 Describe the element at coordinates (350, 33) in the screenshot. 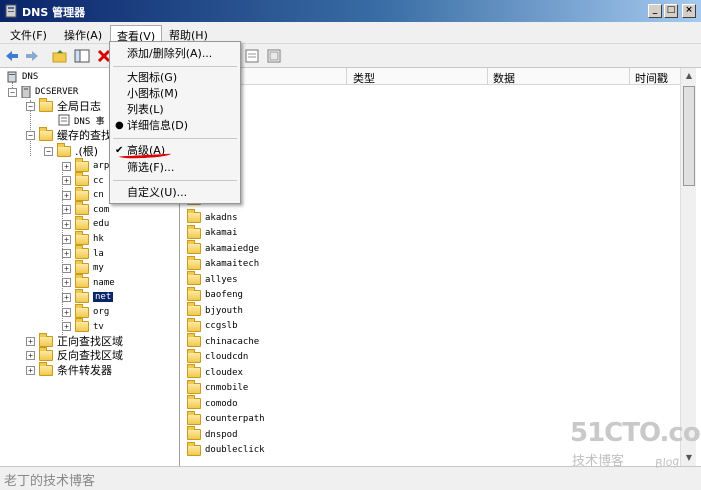

I see `menu-bar: 文件(F) 操作(A) 查看(V) 帮助(H)` at that location.